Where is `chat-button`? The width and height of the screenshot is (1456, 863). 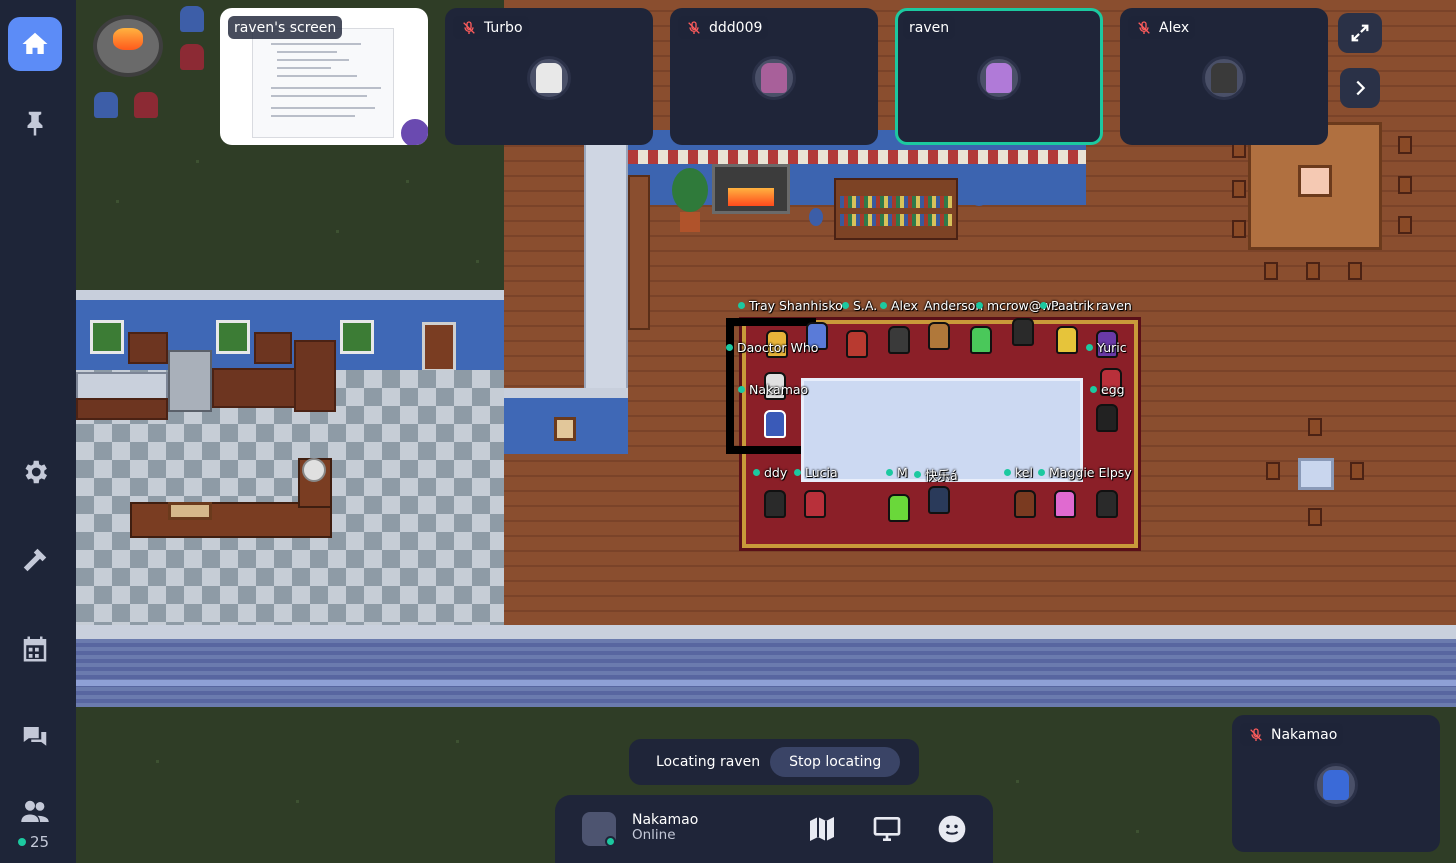
chat-button is located at coordinates (35, 737).